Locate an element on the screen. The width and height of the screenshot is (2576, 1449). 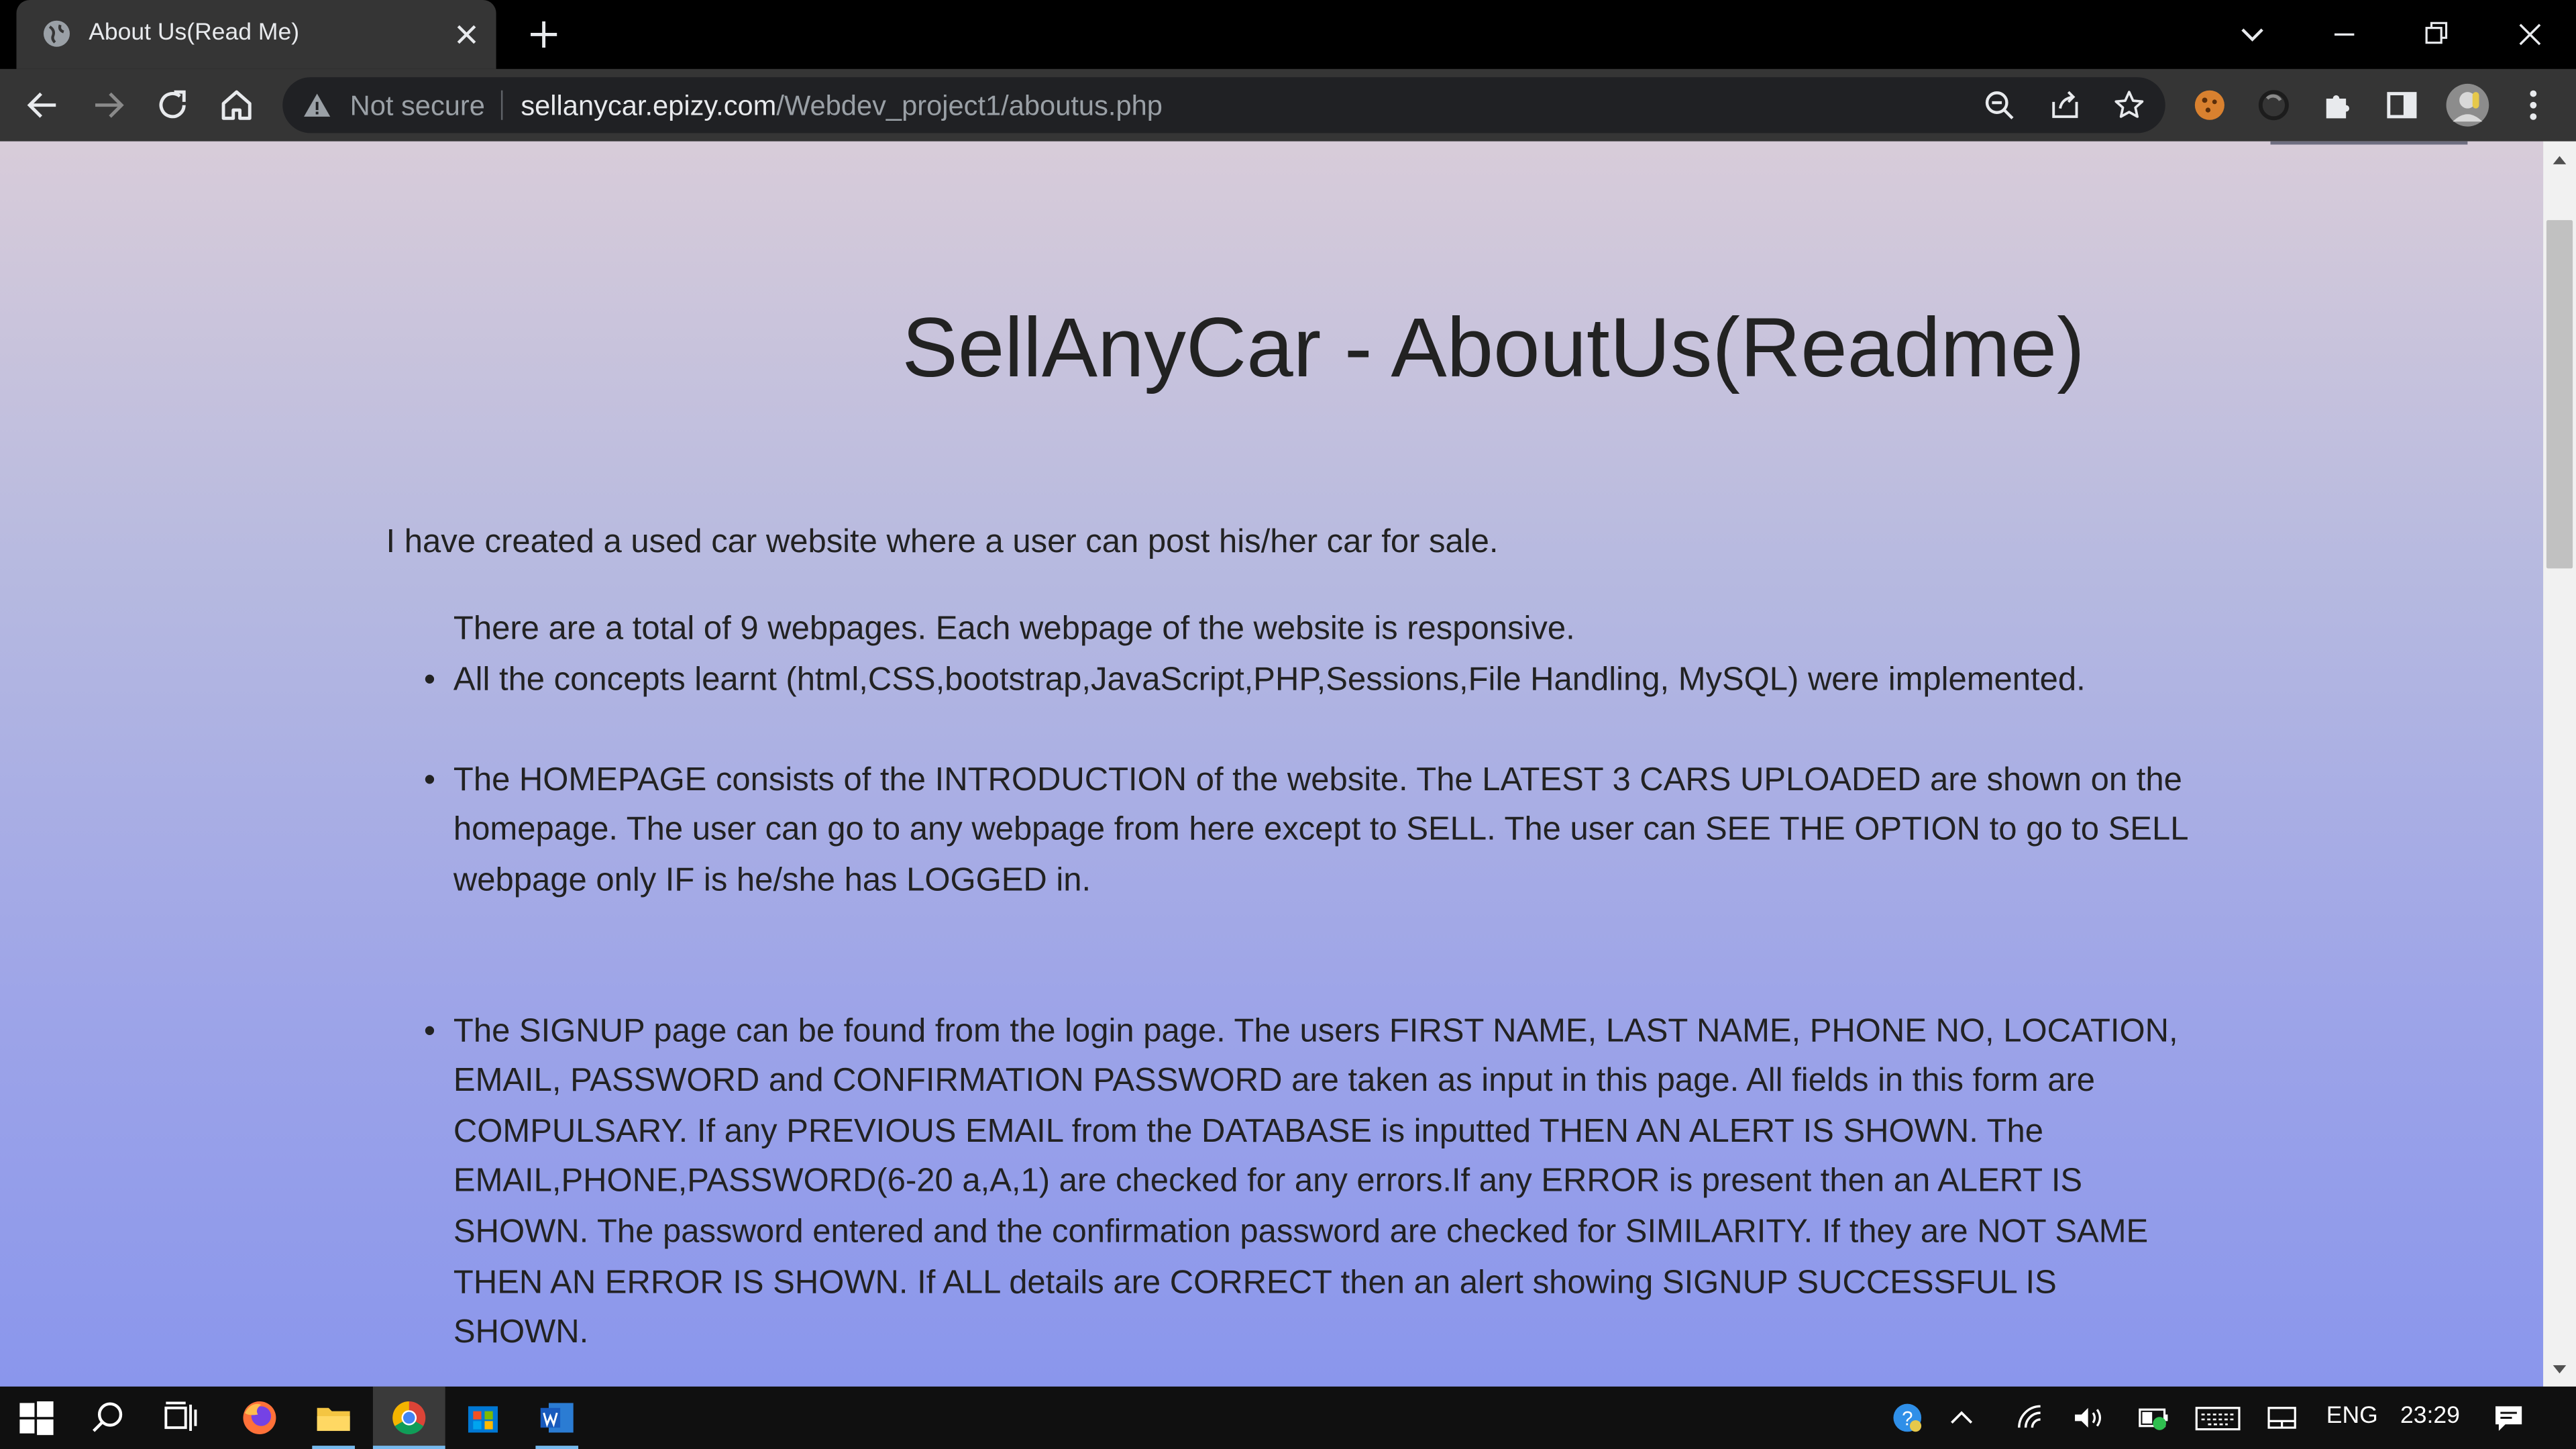
zoom-out-icon is located at coordinates (1999, 105).